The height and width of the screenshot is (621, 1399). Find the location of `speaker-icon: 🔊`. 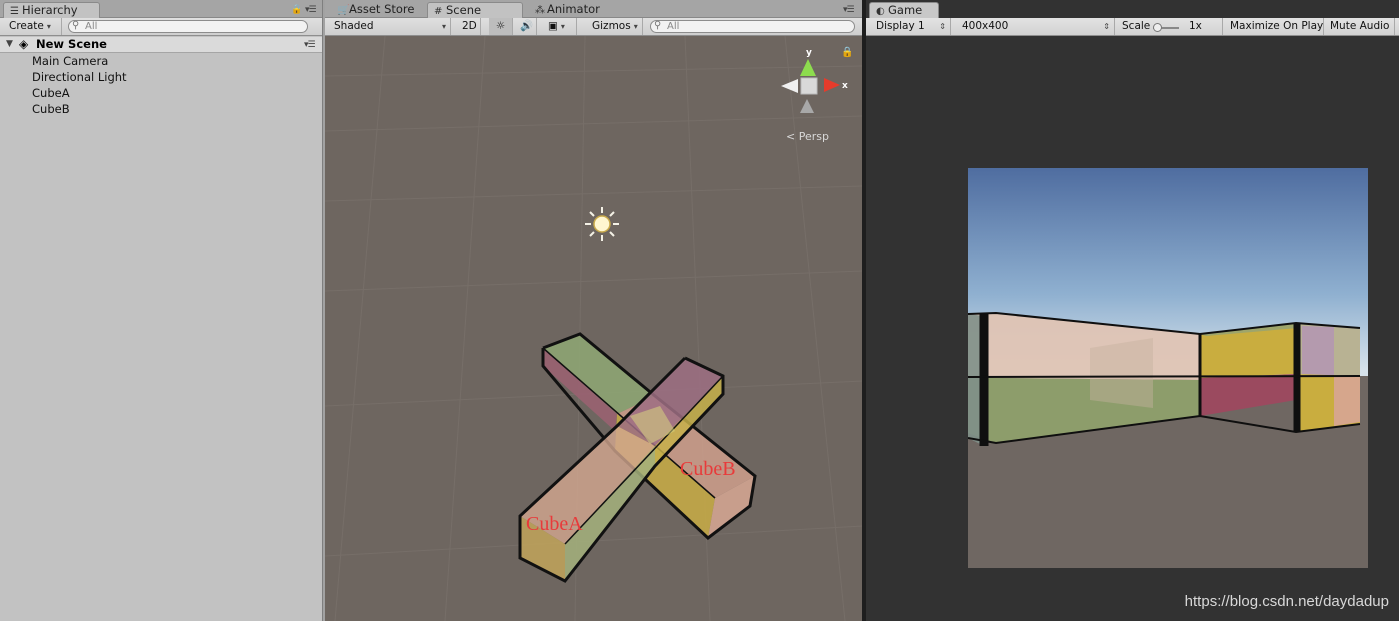

speaker-icon: 🔊 is located at coordinates (527, 26).